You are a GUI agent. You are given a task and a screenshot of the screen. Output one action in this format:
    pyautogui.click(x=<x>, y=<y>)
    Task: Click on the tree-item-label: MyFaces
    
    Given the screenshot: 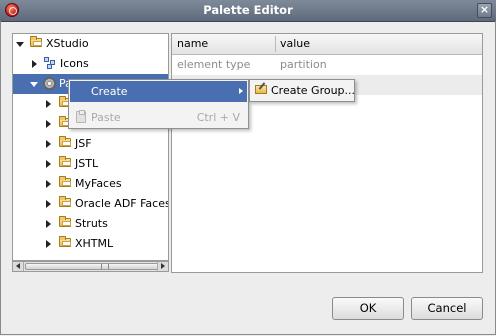 What is the action you would take?
    pyautogui.click(x=98, y=183)
    